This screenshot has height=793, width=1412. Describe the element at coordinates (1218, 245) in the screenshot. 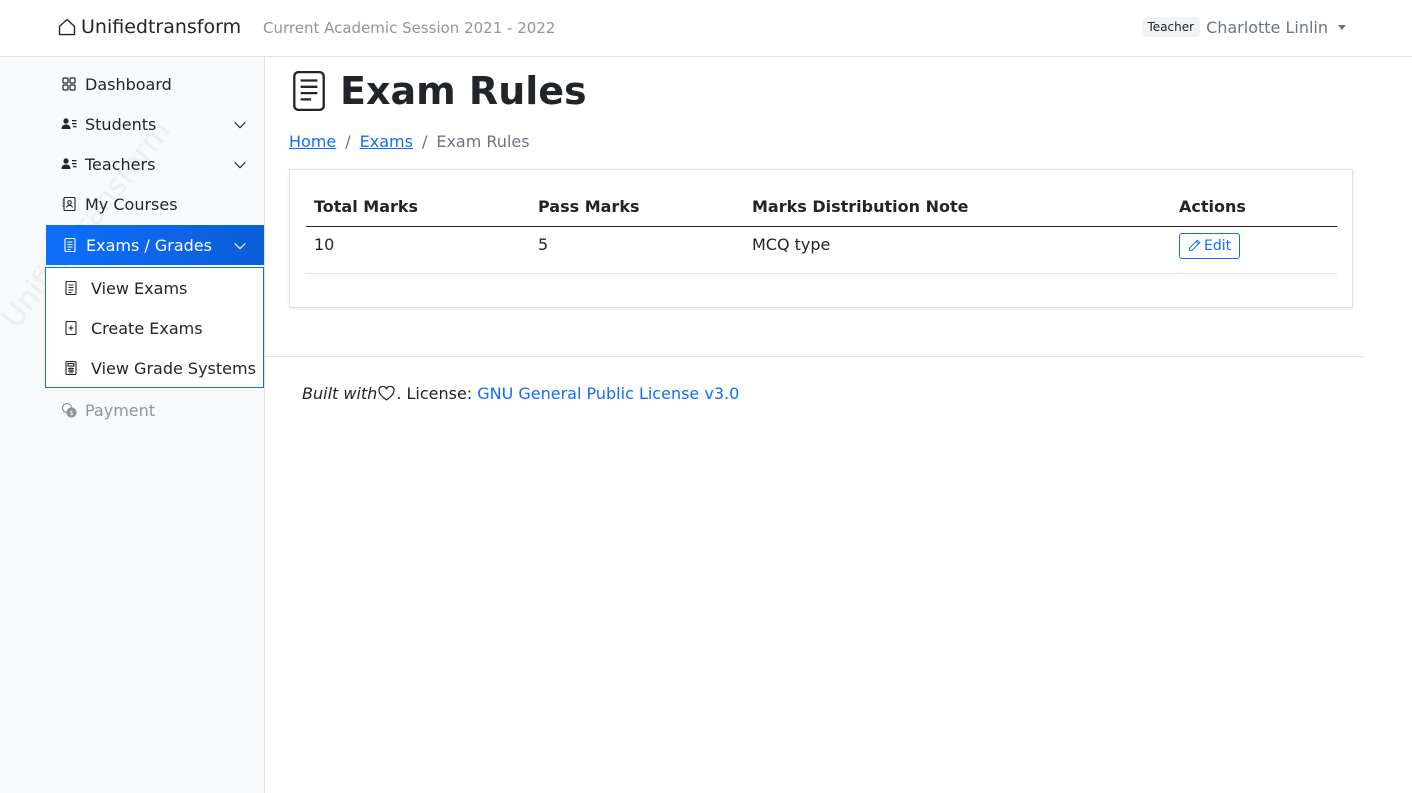

I see `edit-button-label: Edit` at that location.